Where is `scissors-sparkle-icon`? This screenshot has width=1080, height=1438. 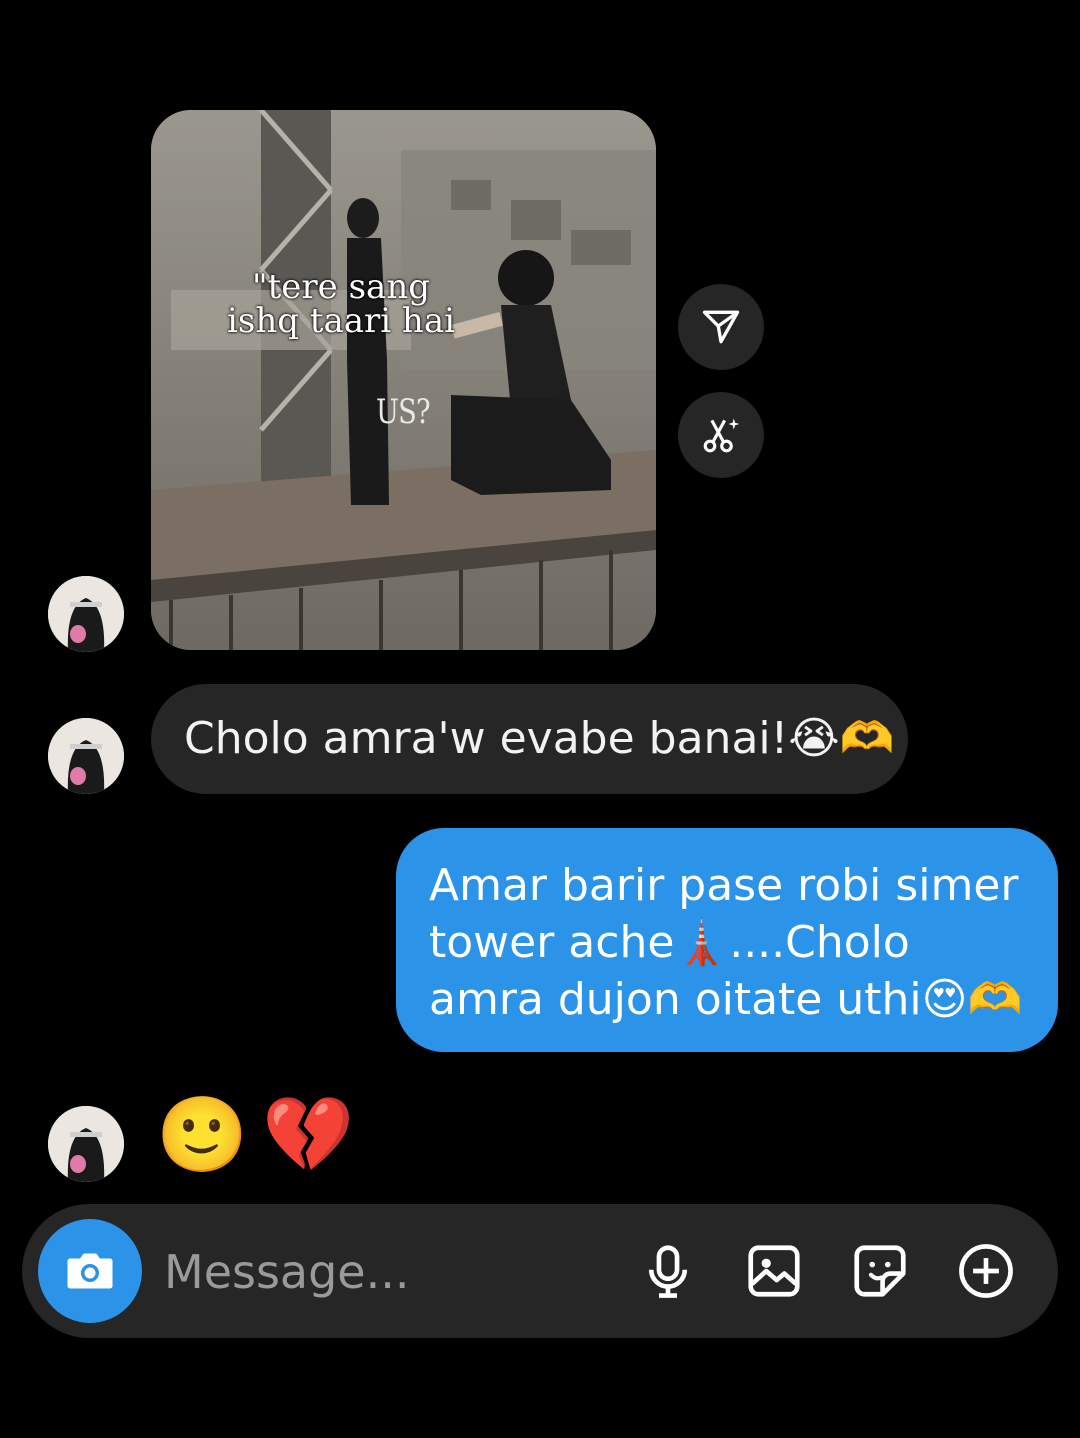 scissors-sparkle-icon is located at coordinates (721, 435).